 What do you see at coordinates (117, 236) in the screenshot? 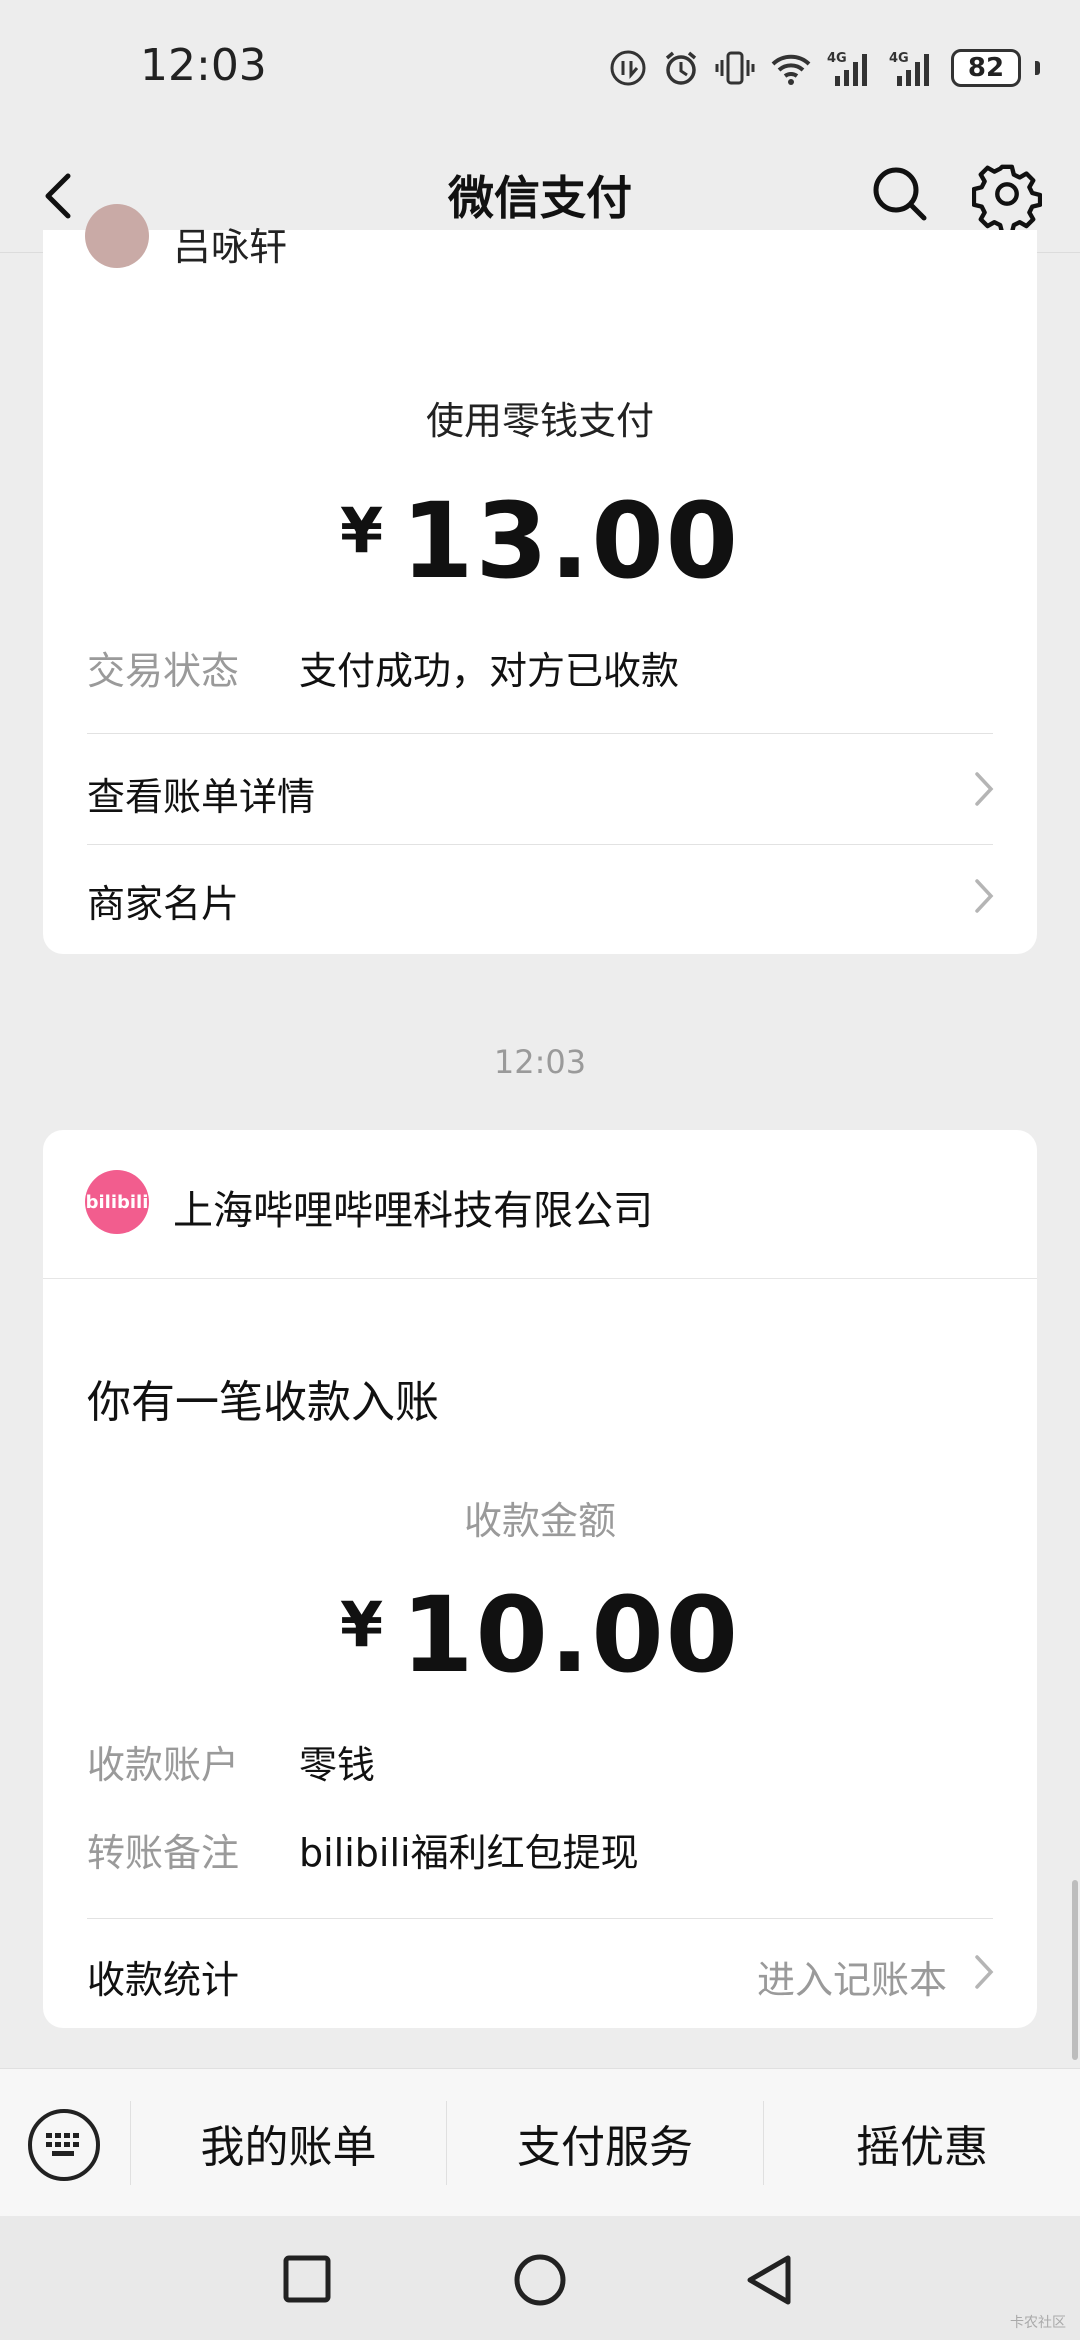
I see `merchant-avatar` at bounding box center [117, 236].